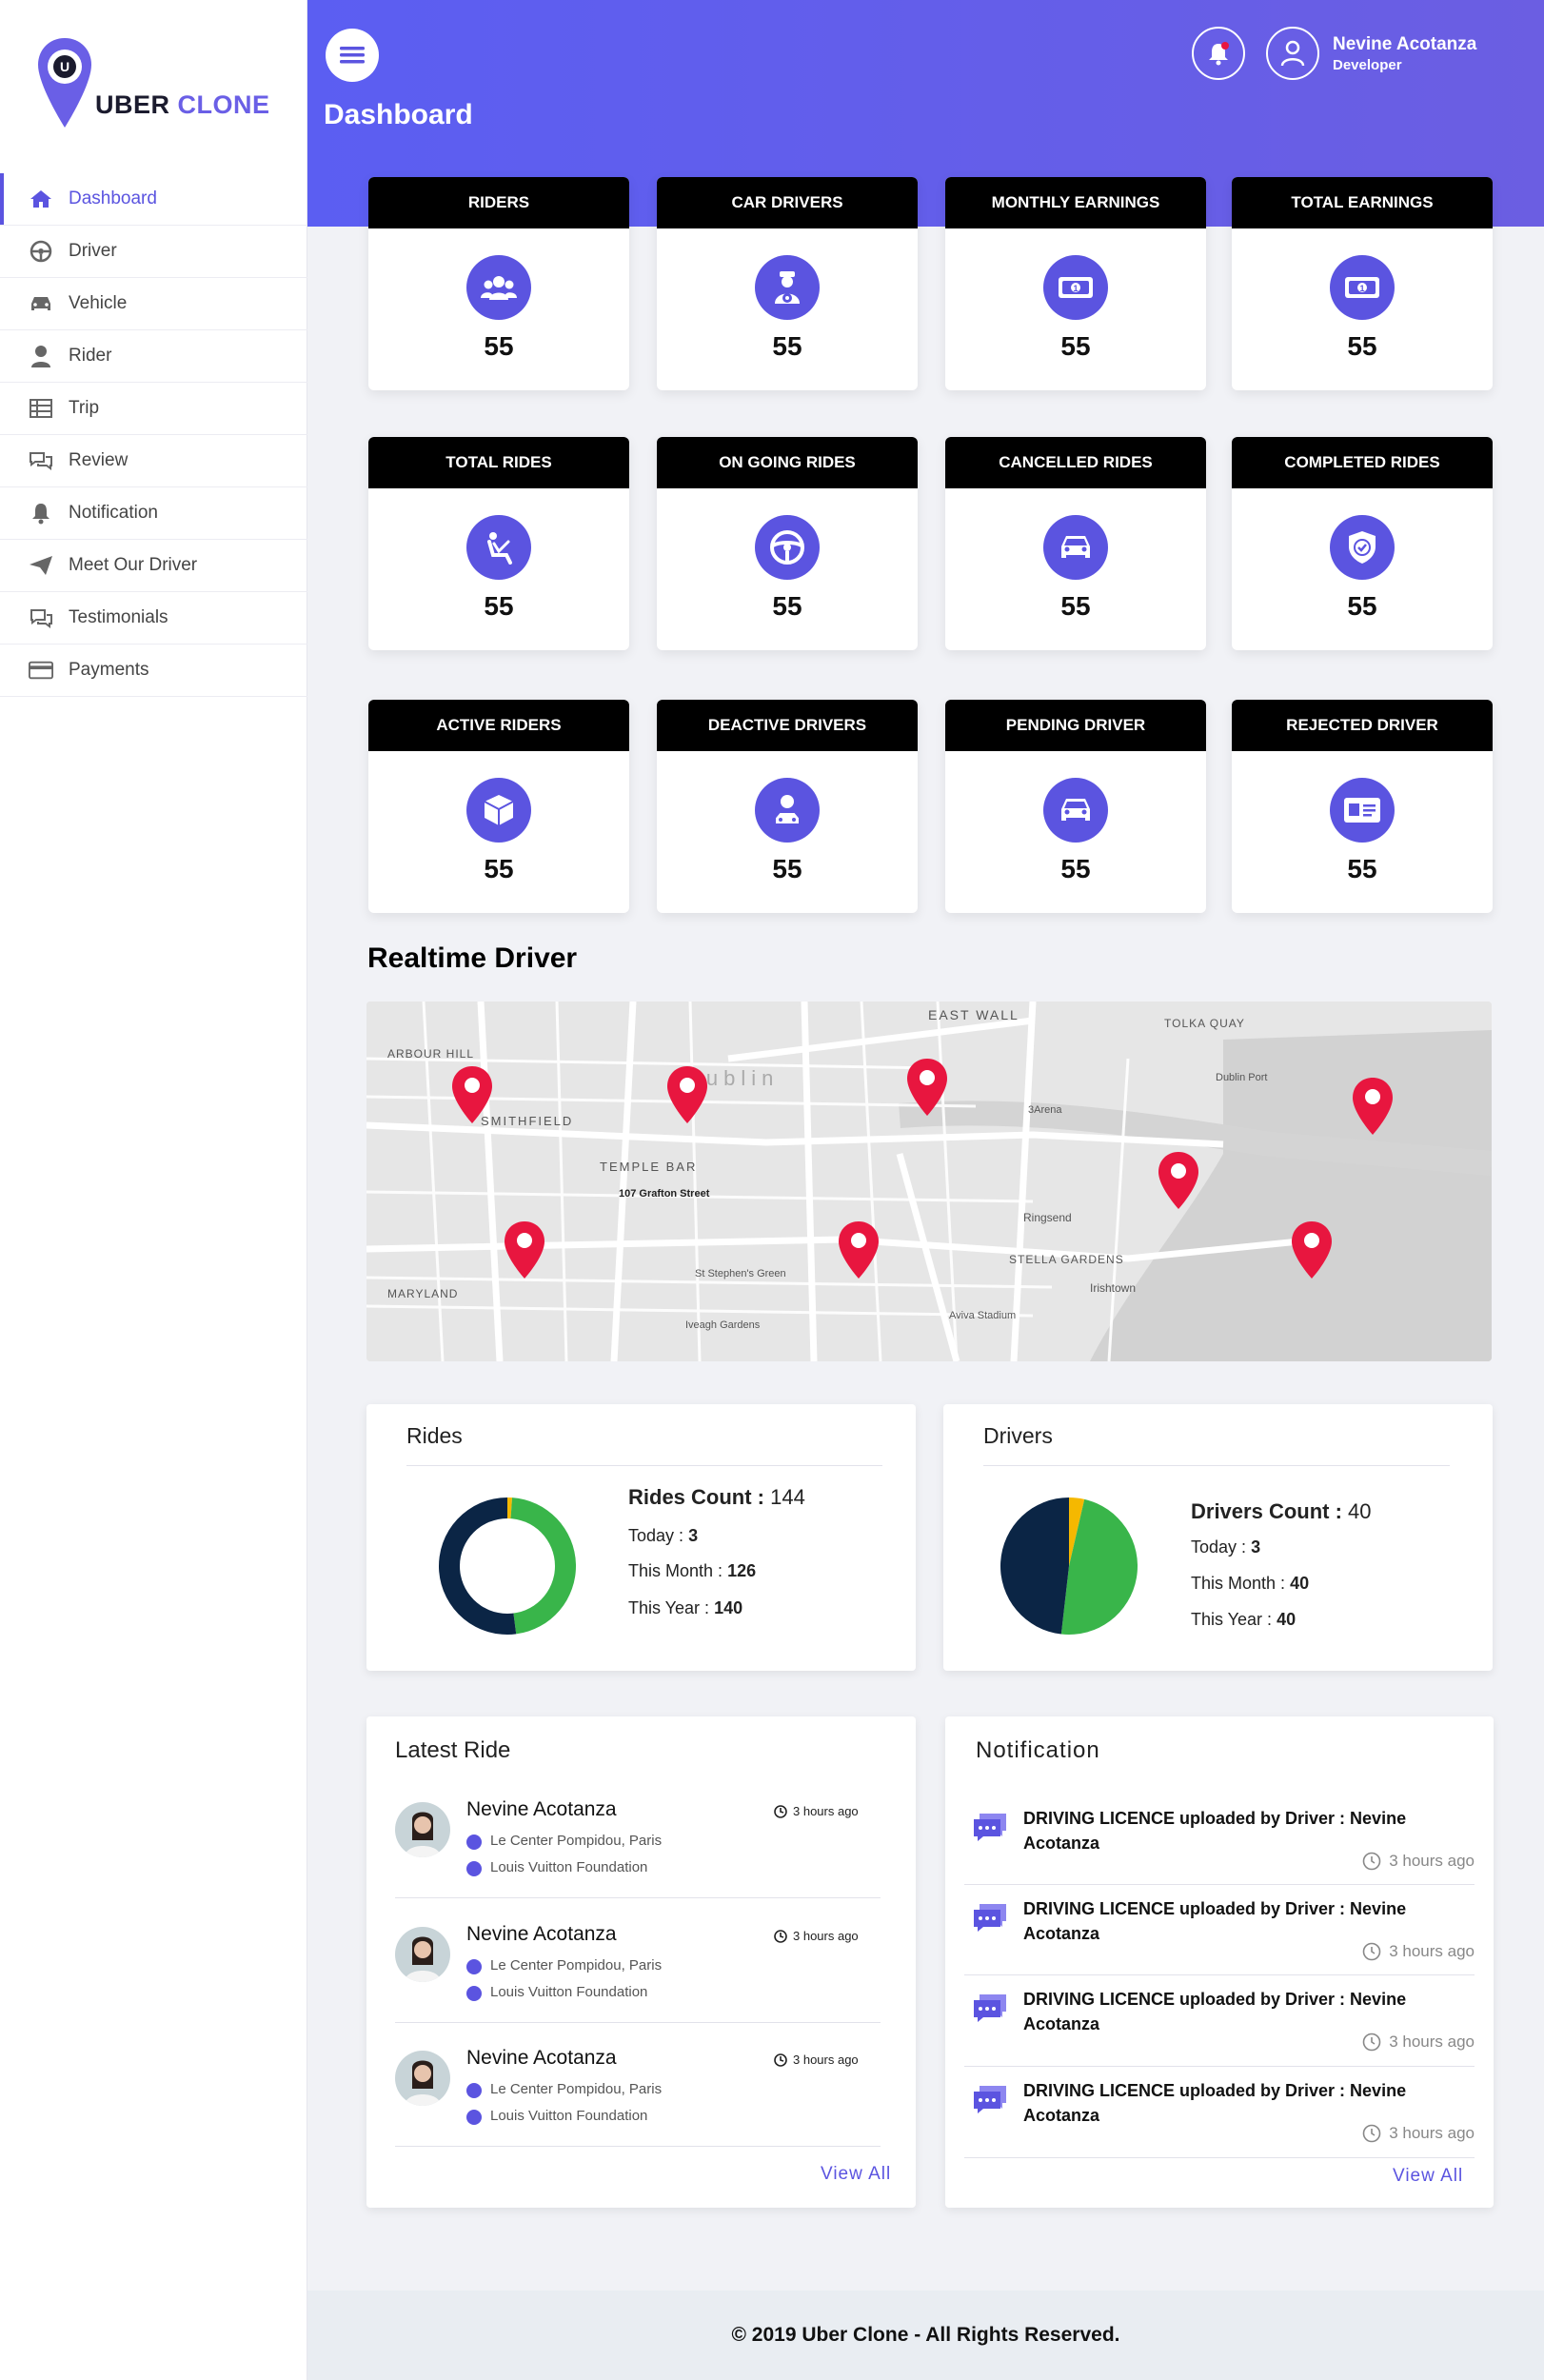  Describe the element at coordinates (453, 1750) in the screenshot. I see `latest-ride-title: Latest Ride` at that location.